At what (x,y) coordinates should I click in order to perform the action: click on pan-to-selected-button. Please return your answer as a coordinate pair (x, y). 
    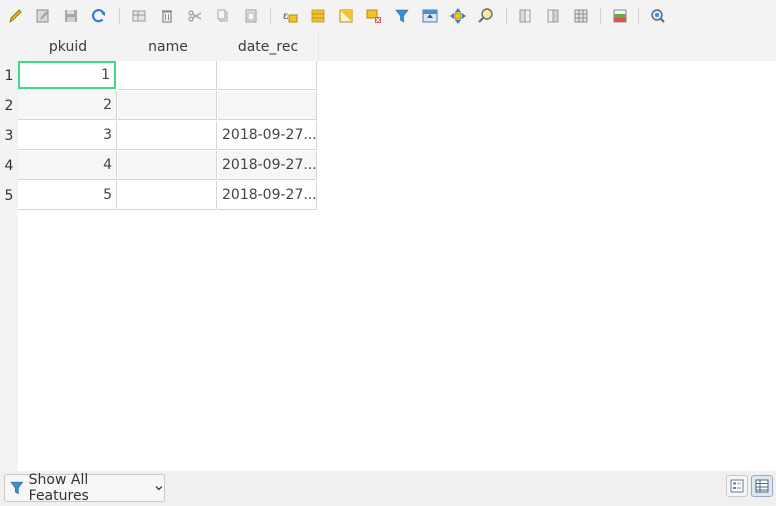
    Looking at the image, I should click on (458, 16).